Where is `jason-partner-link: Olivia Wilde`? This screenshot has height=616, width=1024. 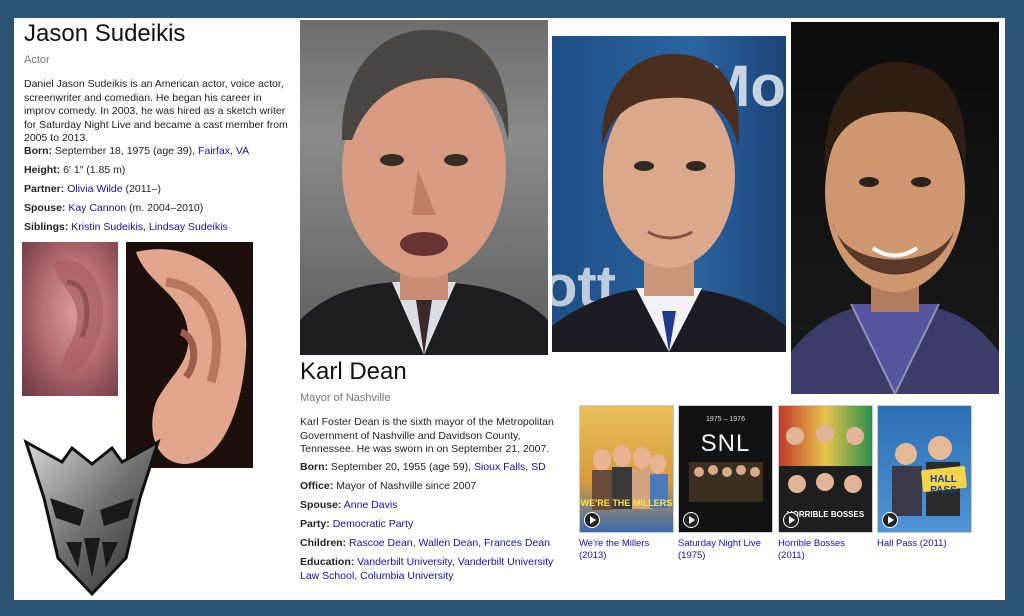 jason-partner-link: Olivia Wilde is located at coordinates (94, 189).